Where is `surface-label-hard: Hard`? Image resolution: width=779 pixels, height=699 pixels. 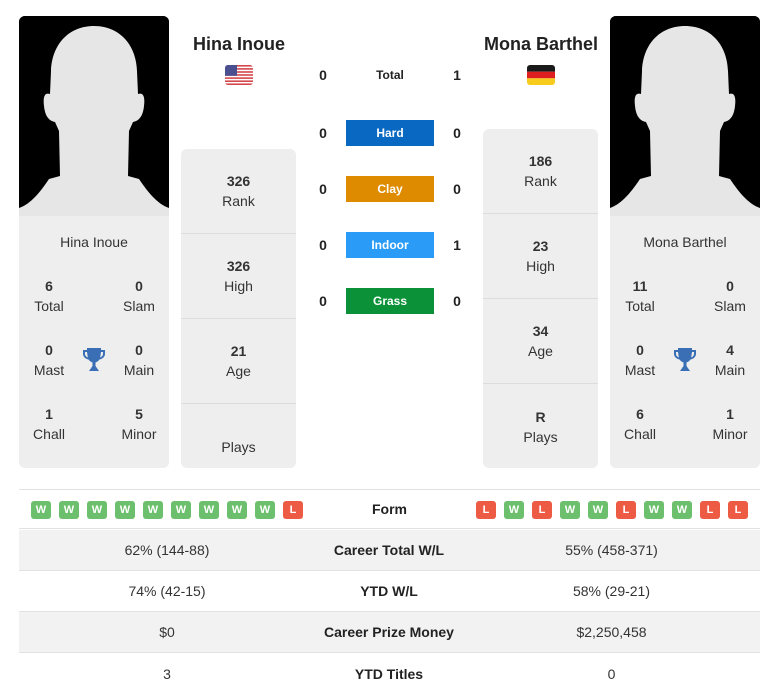
surface-label-hard: Hard is located at coordinates (390, 133).